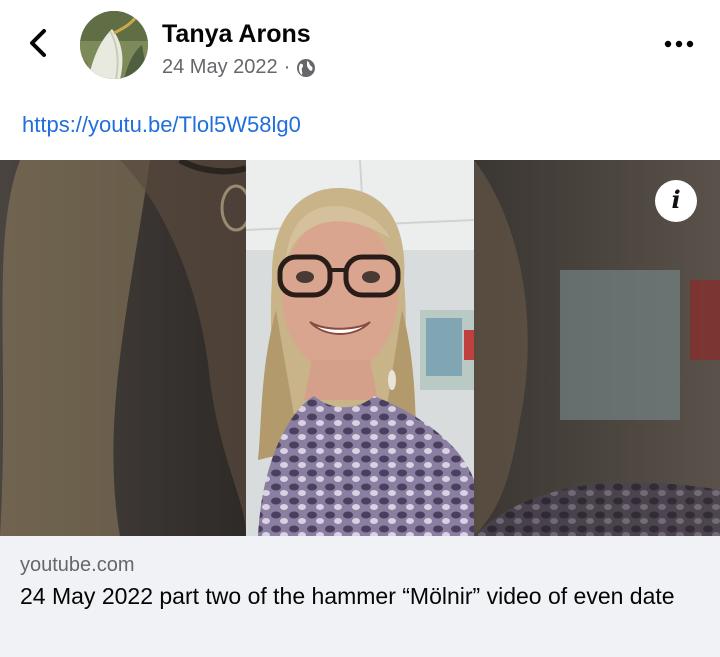 This screenshot has width=720, height=657. I want to click on more-options-button, so click(679, 44).